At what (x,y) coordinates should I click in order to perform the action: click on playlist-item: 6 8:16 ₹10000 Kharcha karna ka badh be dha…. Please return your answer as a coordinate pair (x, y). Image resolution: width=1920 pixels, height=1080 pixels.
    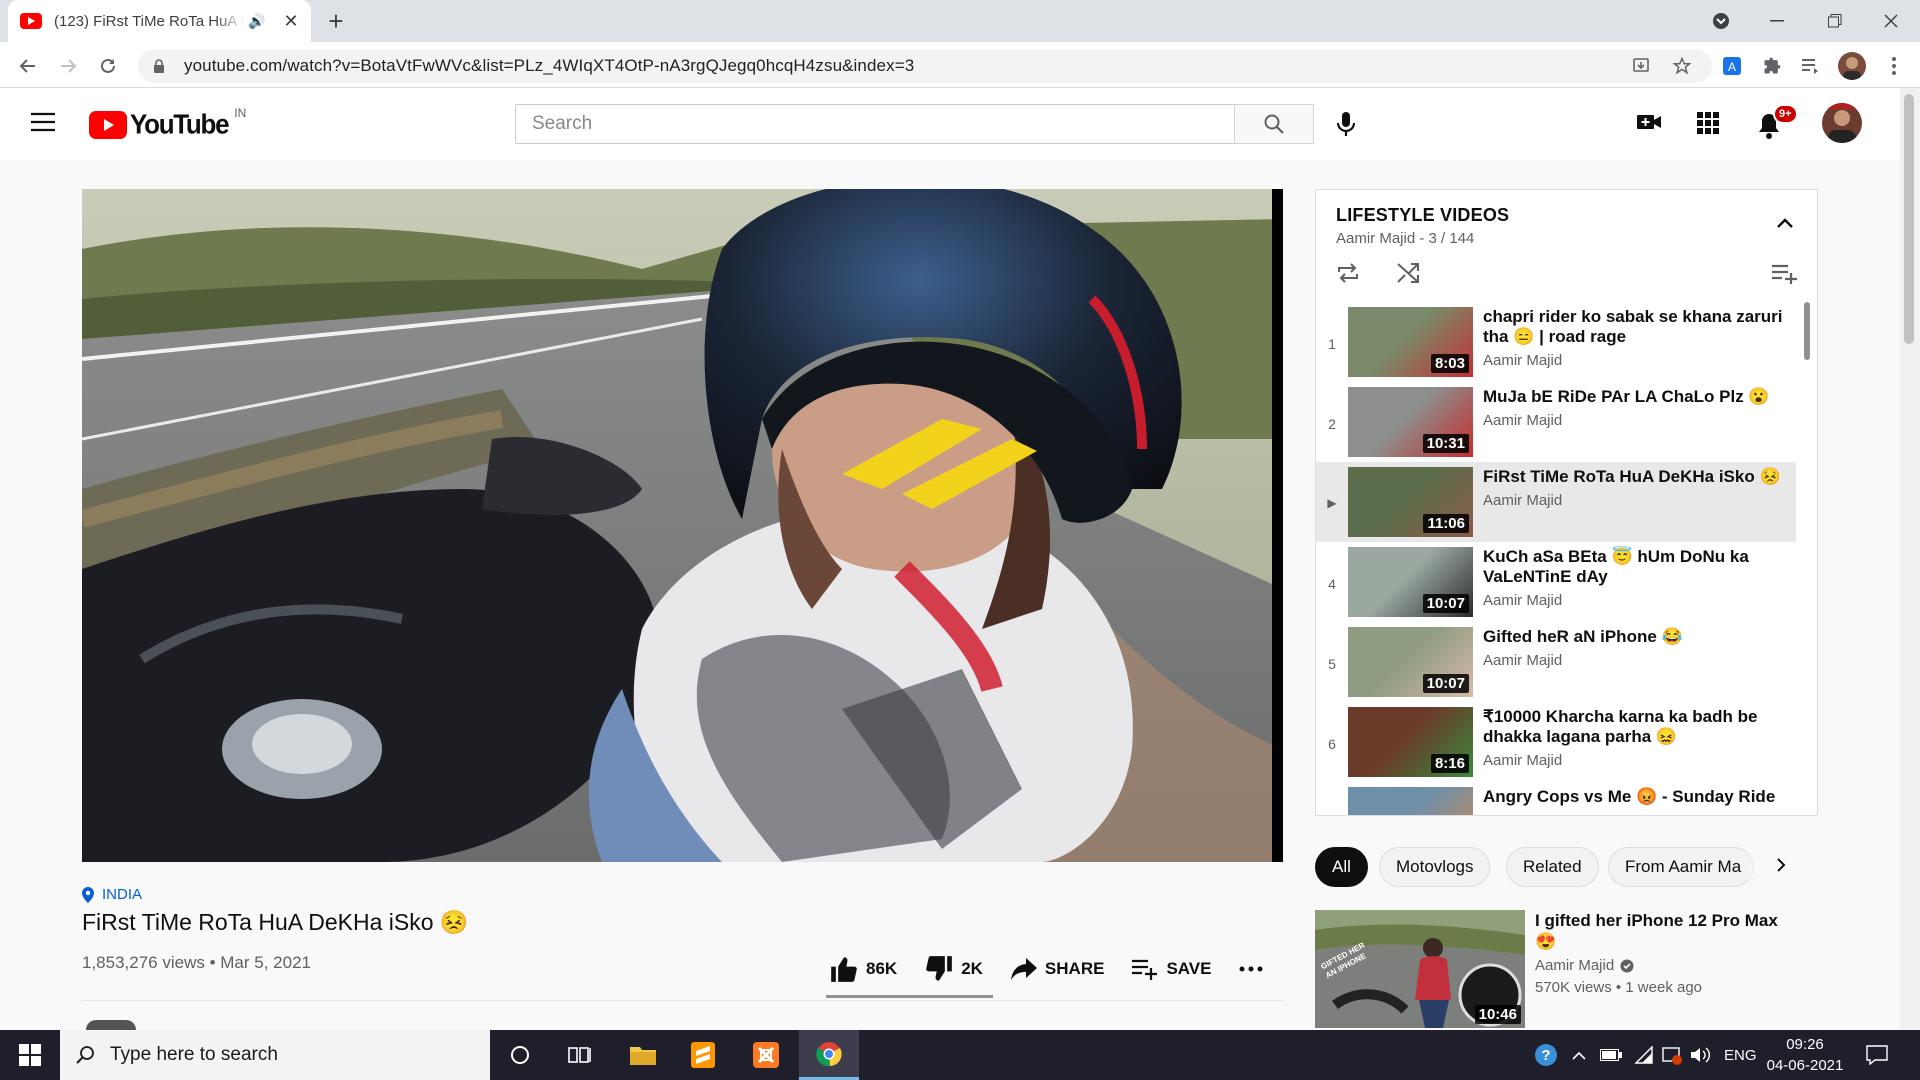
    Looking at the image, I should click on (1556, 742).